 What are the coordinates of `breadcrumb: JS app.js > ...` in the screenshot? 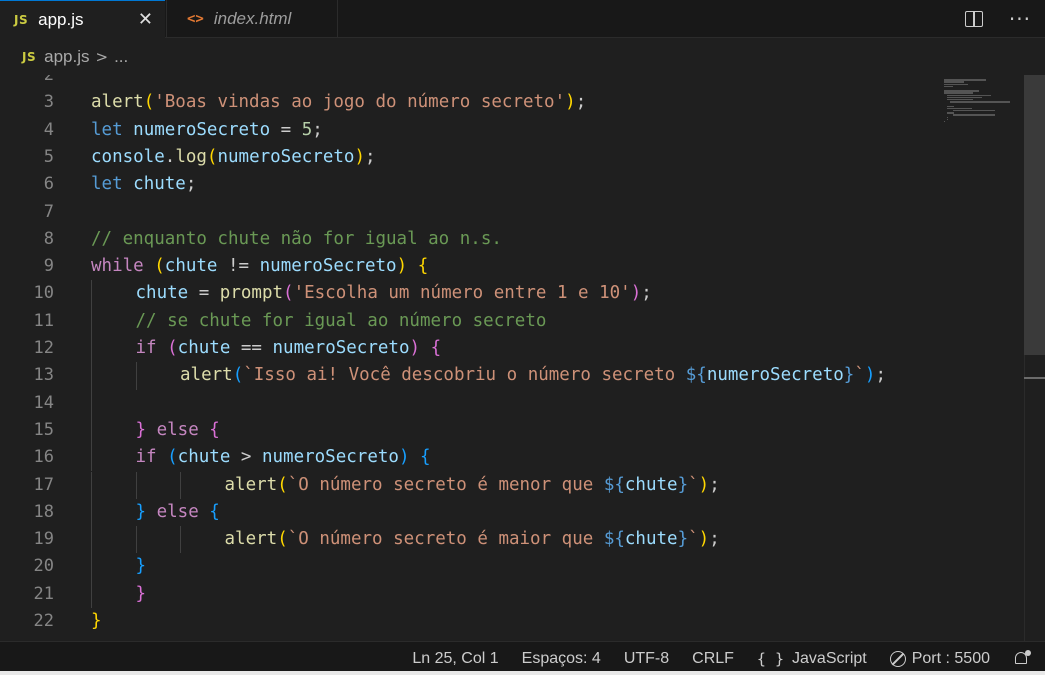 It's located at (522, 57).